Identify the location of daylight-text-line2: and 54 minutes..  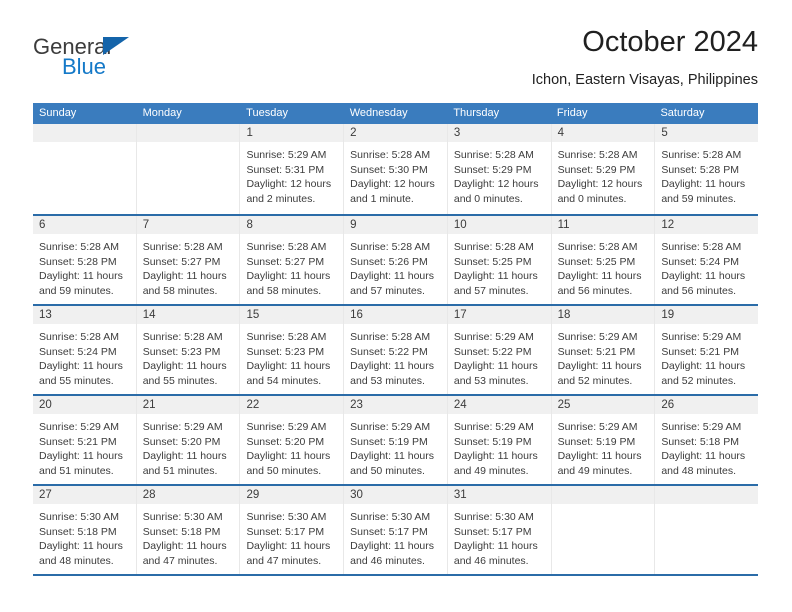
(284, 380).